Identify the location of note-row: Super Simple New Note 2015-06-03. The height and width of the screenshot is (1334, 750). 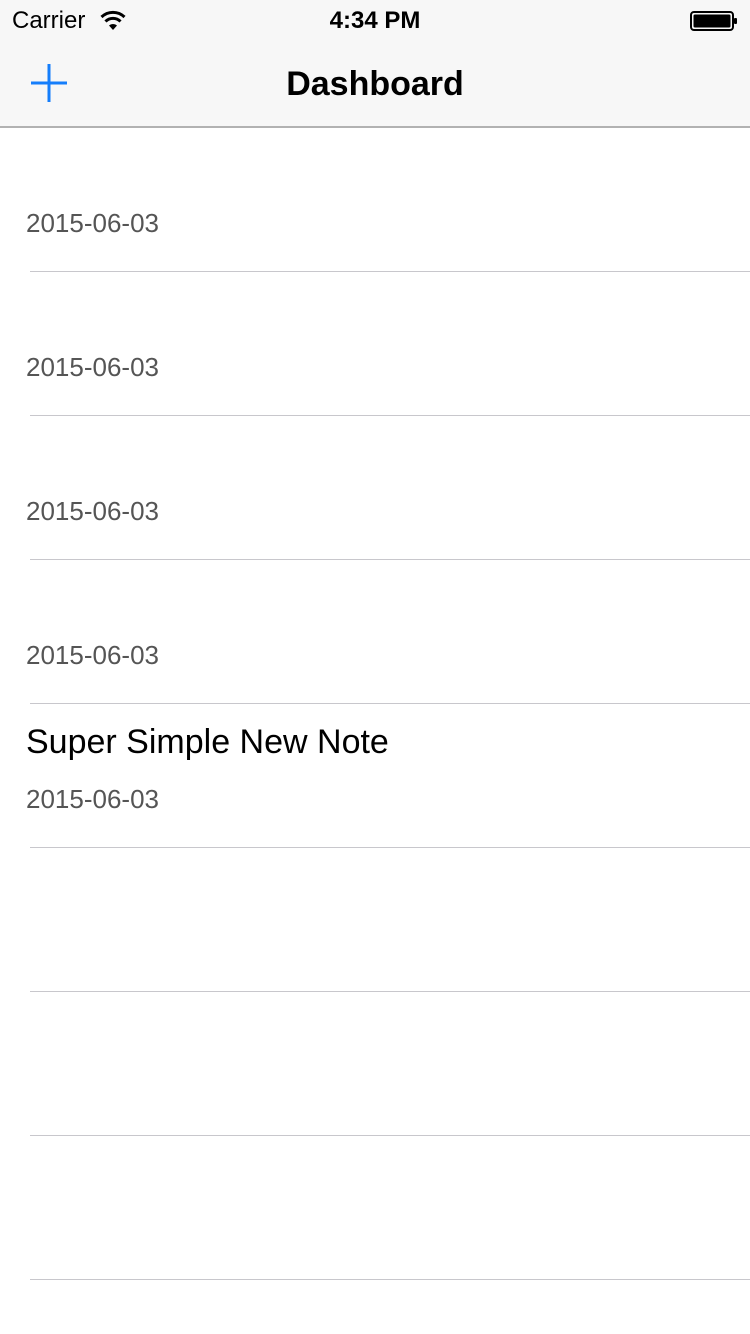
(375, 776).